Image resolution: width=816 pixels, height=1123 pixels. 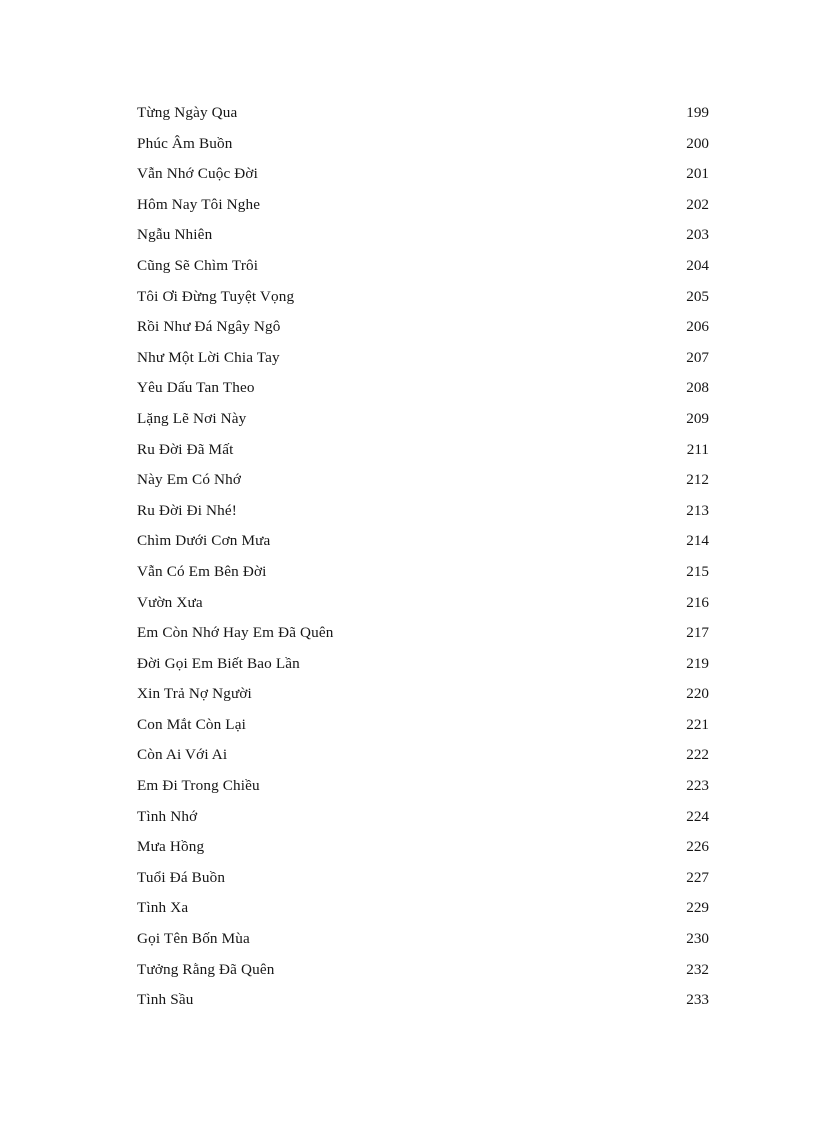 What do you see at coordinates (202, 571) in the screenshot?
I see `toc-entry-title: Vẫn Có Em Bên Đời` at bounding box center [202, 571].